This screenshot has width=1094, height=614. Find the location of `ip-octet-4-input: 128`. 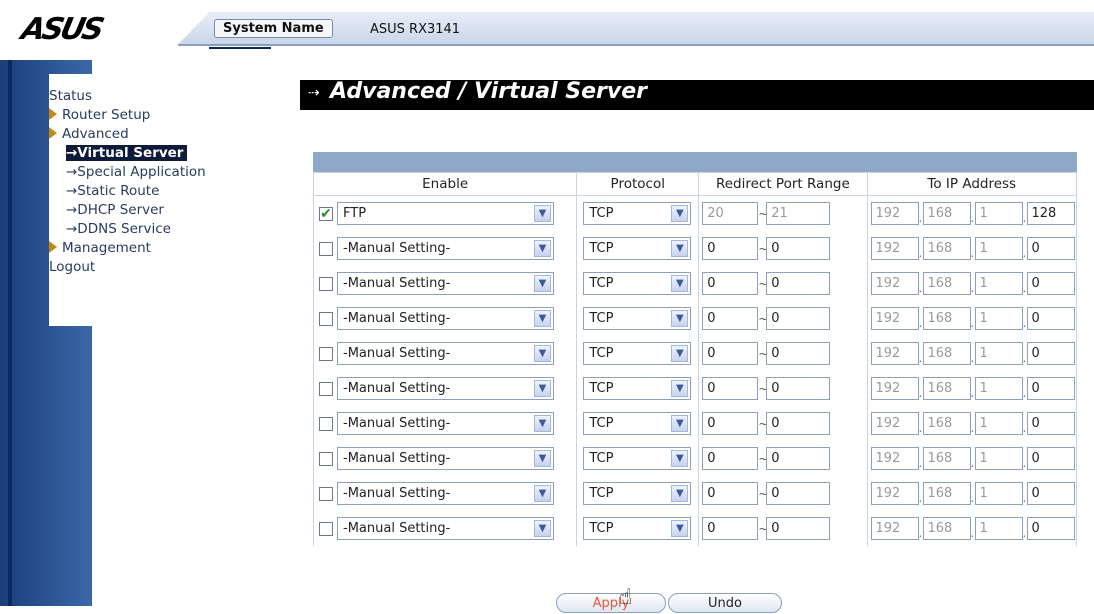

ip-octet-4-input: 128 is located at coordinates (1050, 213).